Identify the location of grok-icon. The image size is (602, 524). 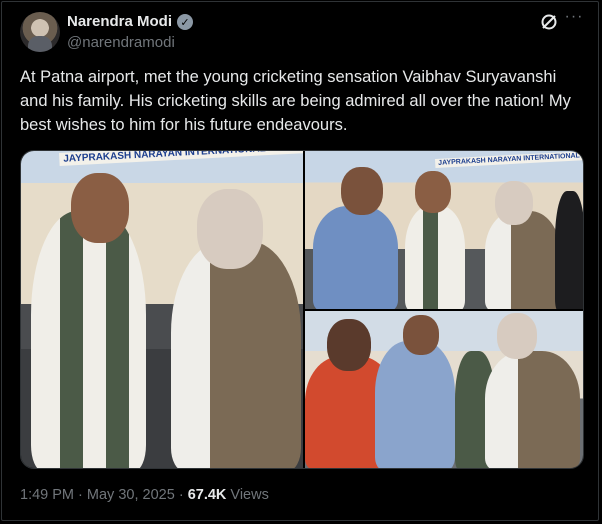
(549, 22).